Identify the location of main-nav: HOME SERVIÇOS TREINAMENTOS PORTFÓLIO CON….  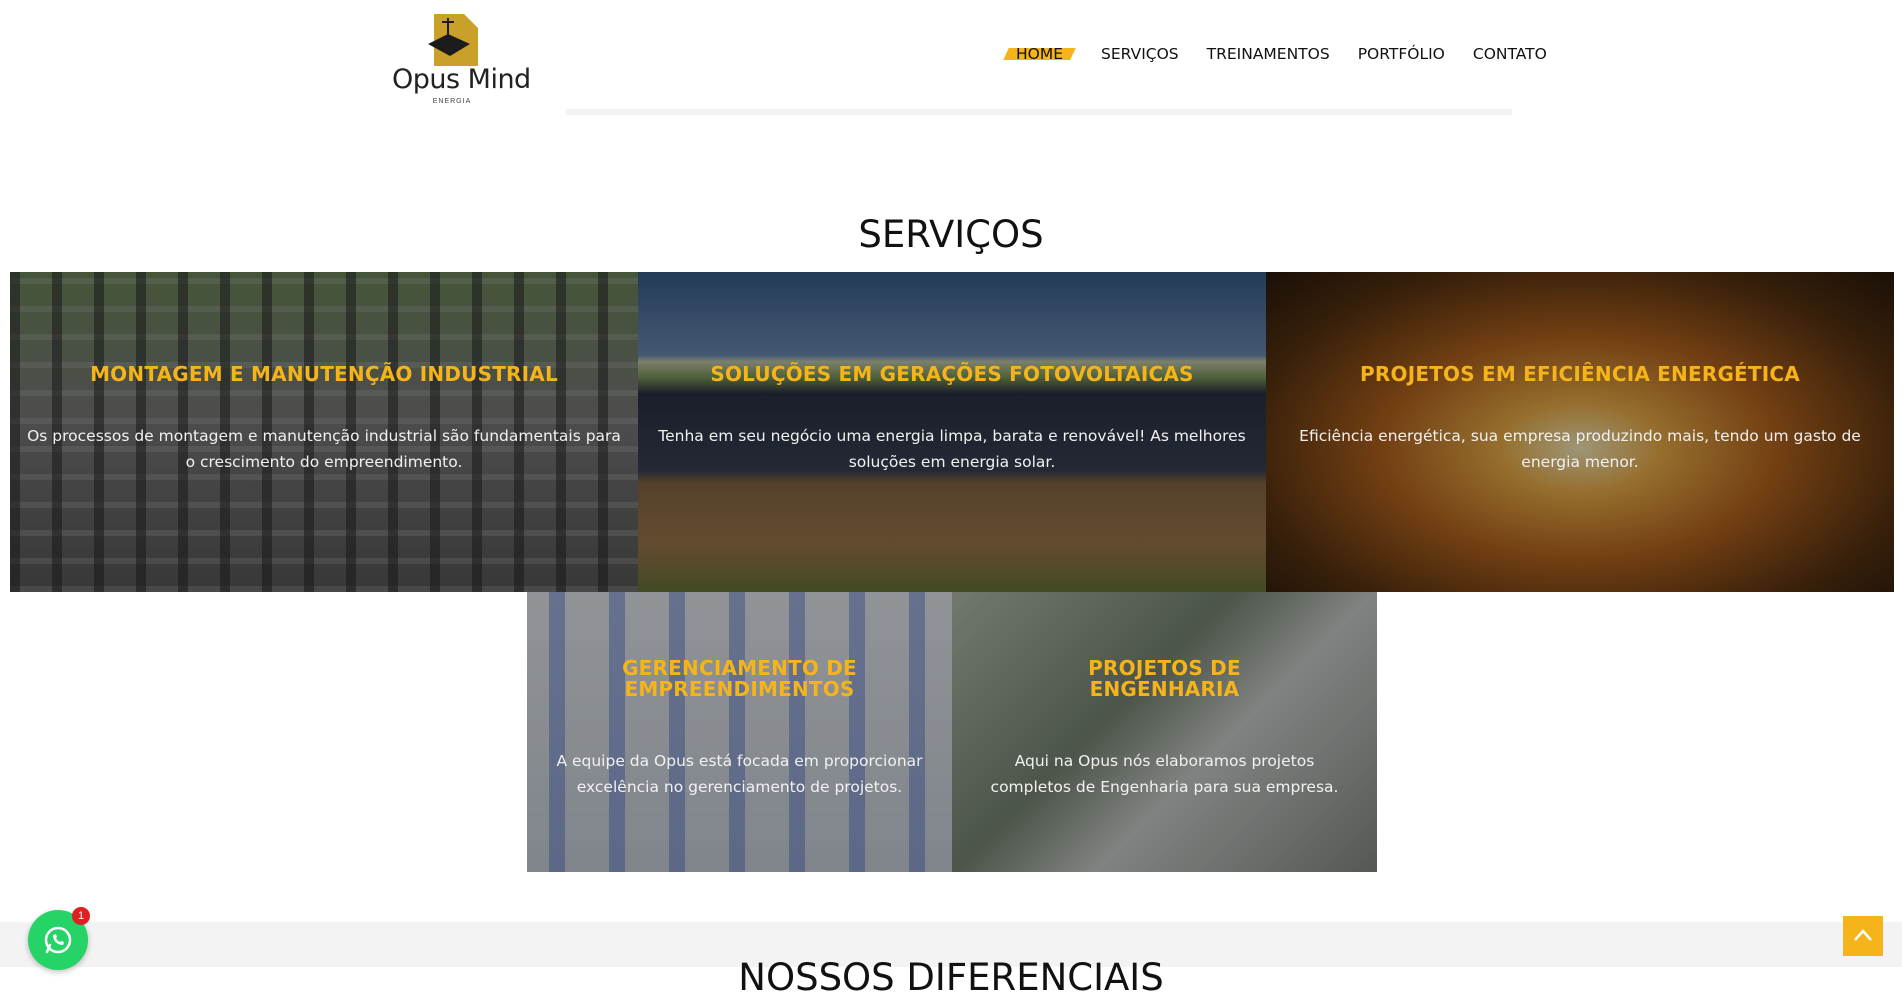
(1276, 54).